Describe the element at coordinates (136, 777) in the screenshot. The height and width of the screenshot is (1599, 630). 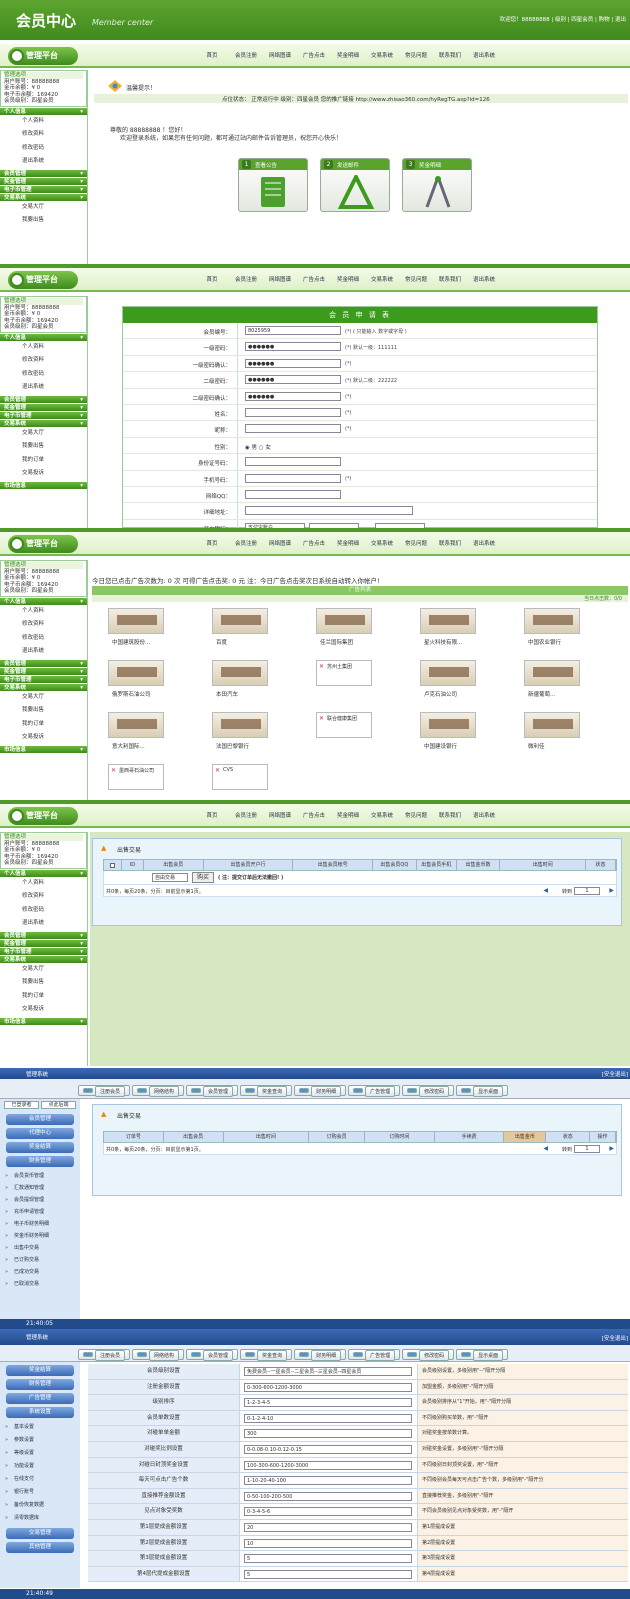
I see `ad-thumbnail: ✕ 墨西哥石油公司` at that location.